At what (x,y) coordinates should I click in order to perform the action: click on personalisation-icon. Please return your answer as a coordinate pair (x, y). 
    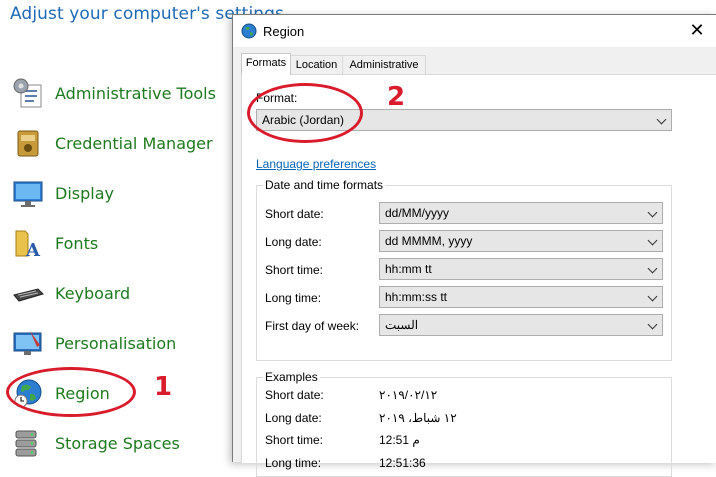
    Looking at the image, I should click on (28, 343).